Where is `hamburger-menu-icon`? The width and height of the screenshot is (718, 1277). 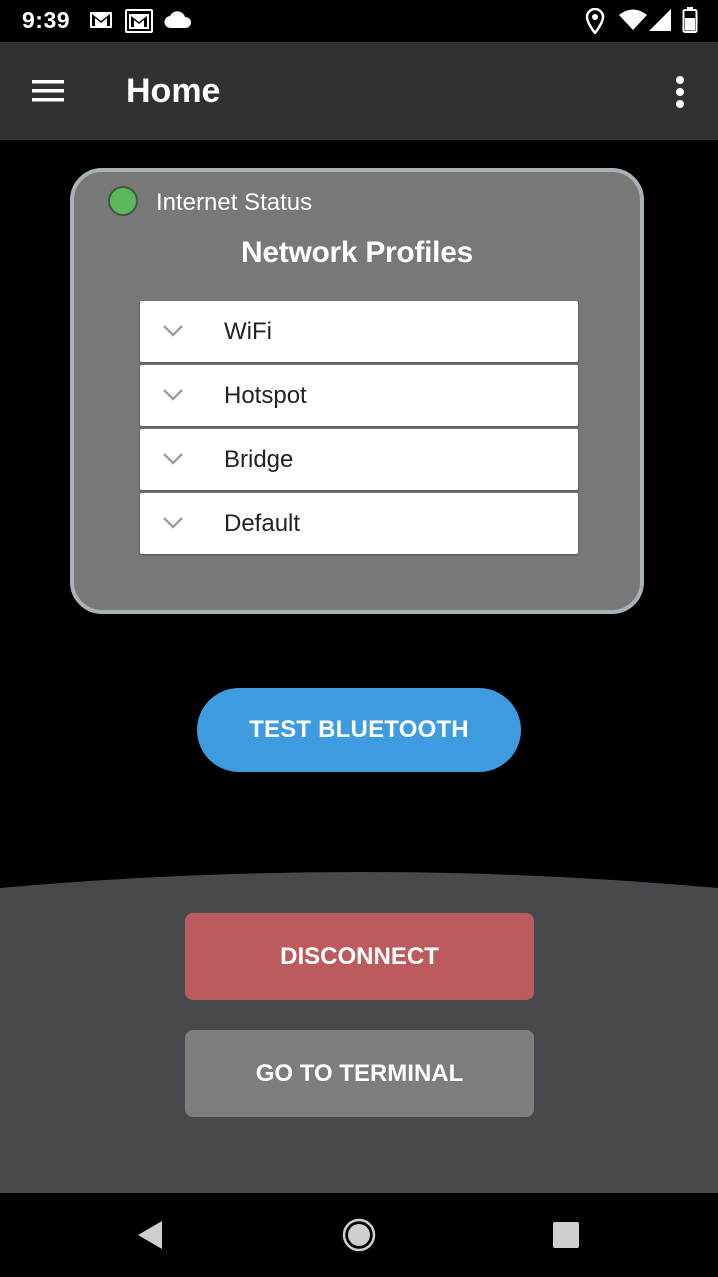 hamburger-menu-icon is located at coordinates (48, 91).